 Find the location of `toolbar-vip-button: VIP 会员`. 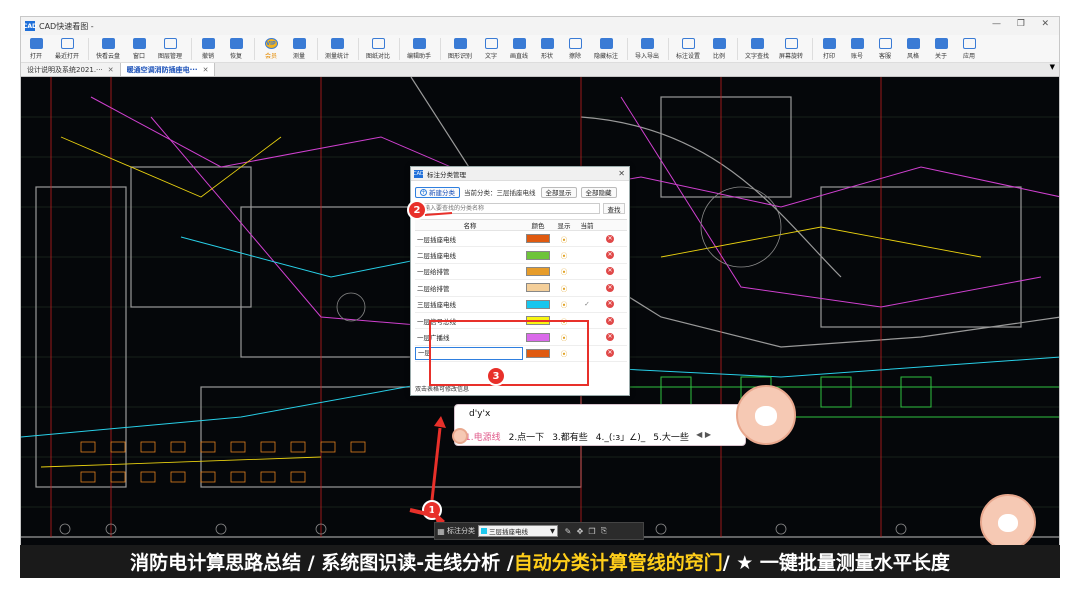

toolbar-vip-button: VIP 会员 is located at coordinates (271, 47).